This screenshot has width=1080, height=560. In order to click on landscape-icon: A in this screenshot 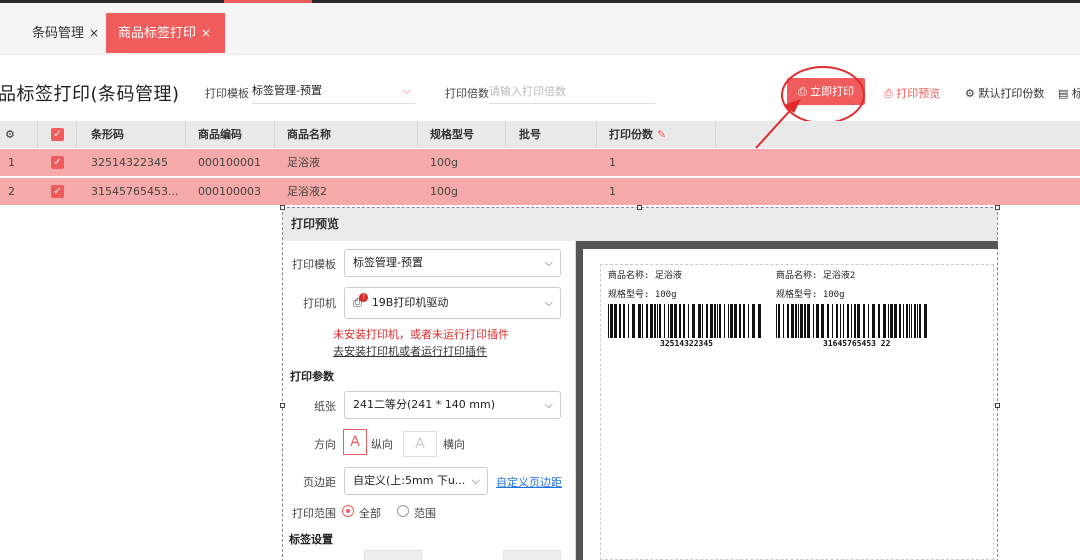, I will do `click(420, 444)`.